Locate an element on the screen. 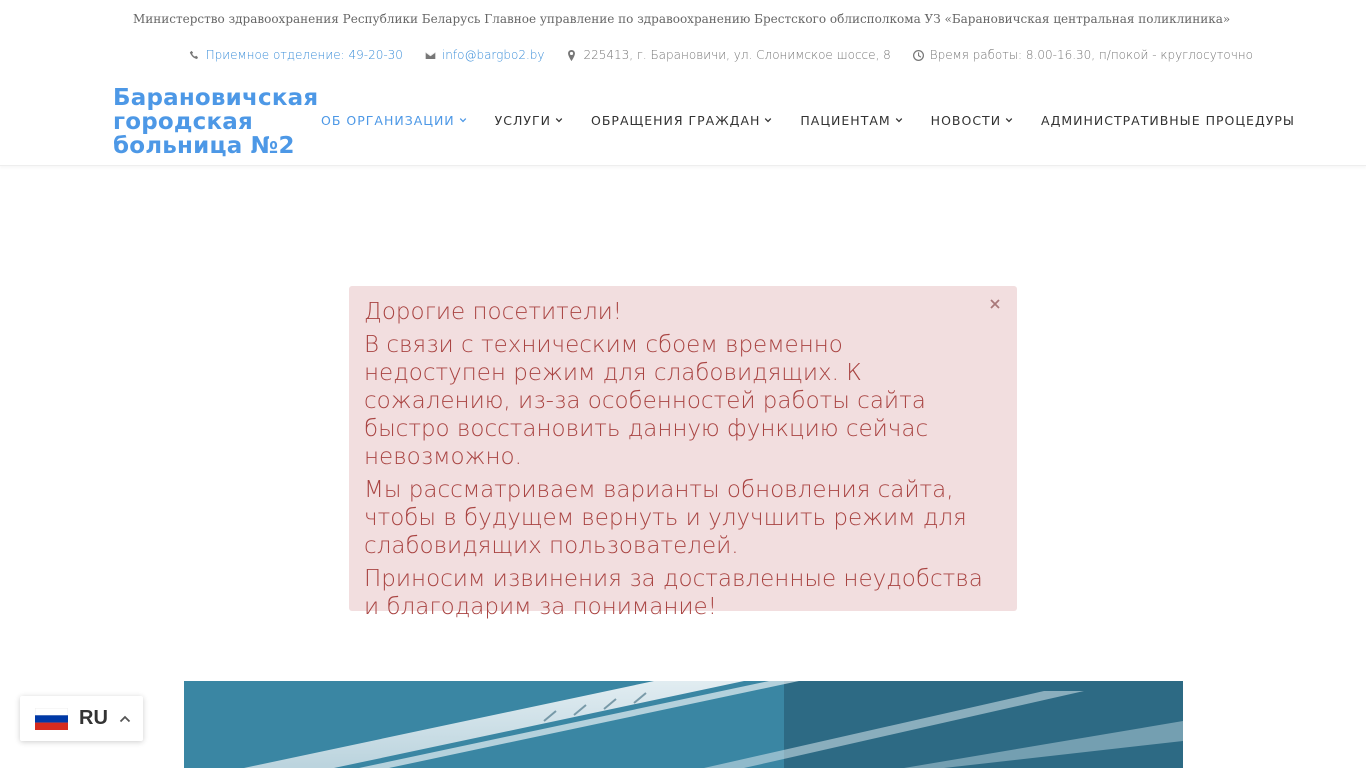 This screenshot has height=768, width=1366. nav-label: ОБРАЩЕНИЯ ГРАЖДАН is located at coordinates (676, 120).